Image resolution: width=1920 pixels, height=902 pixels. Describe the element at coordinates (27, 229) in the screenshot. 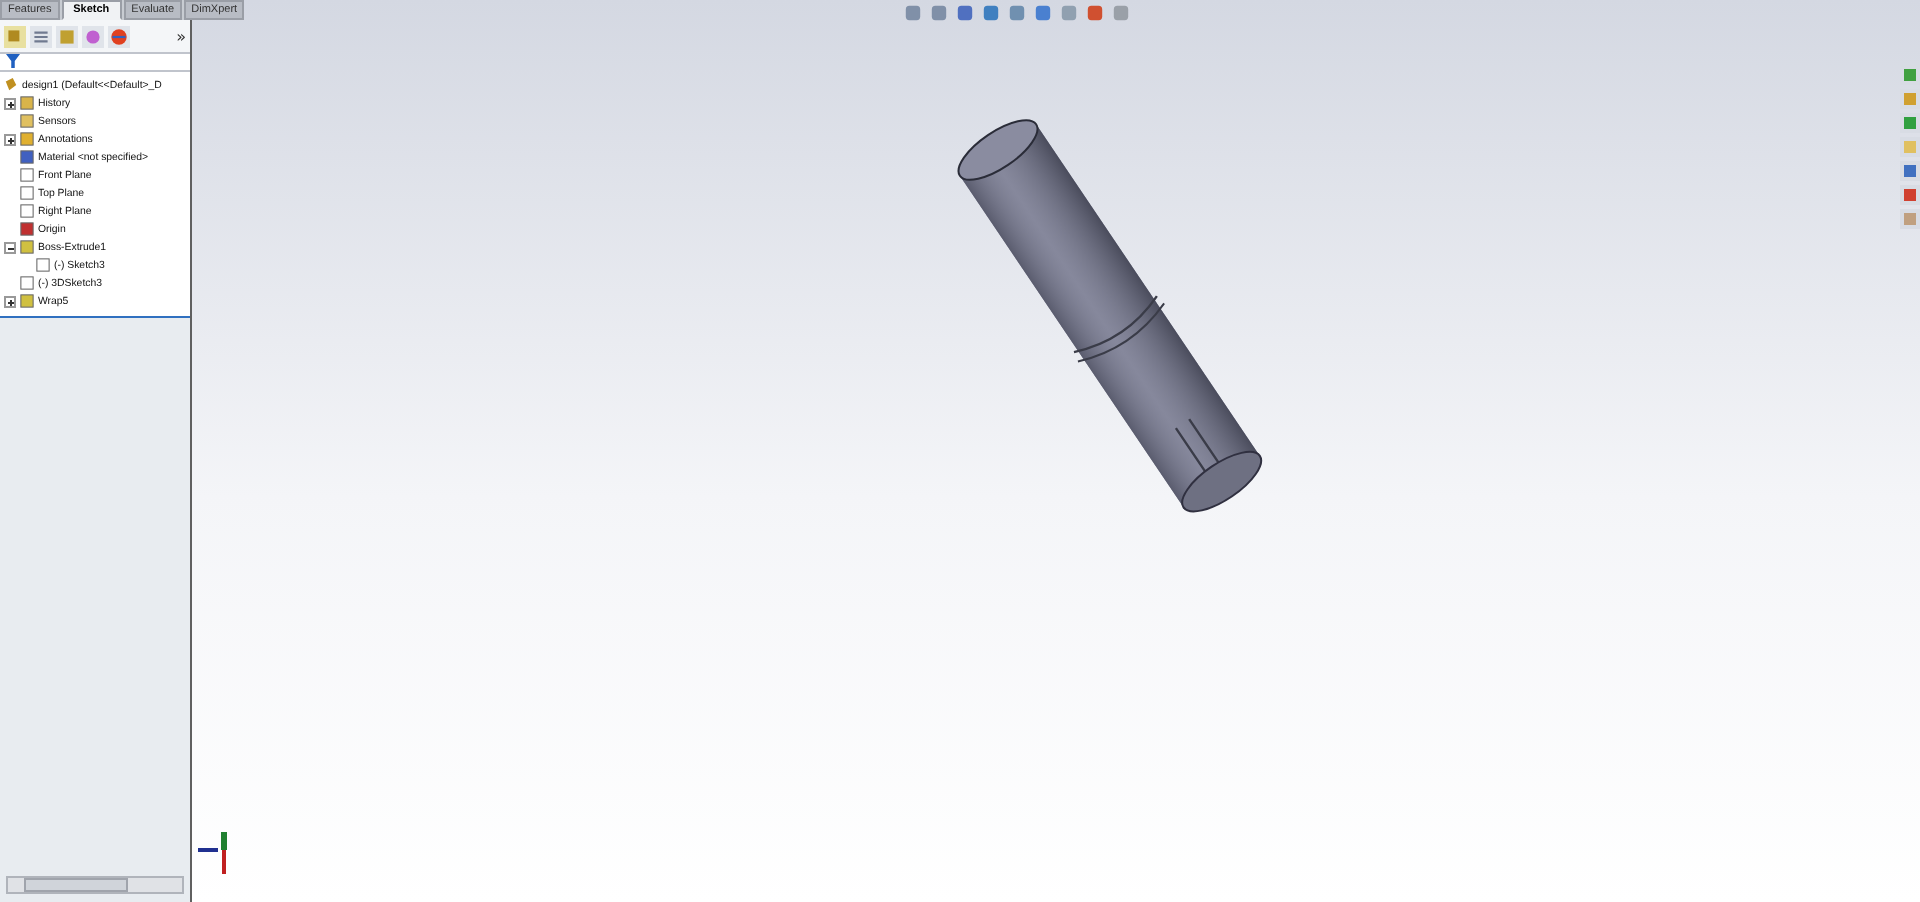

I see `origin-icon` at that location.